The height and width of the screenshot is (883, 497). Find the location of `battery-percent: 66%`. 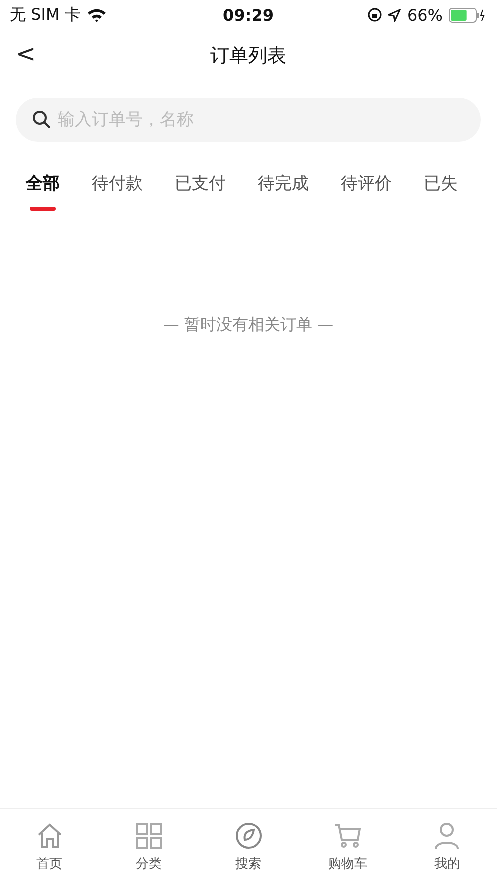

battery-percent: 66% is located at coordinates (425, 15).